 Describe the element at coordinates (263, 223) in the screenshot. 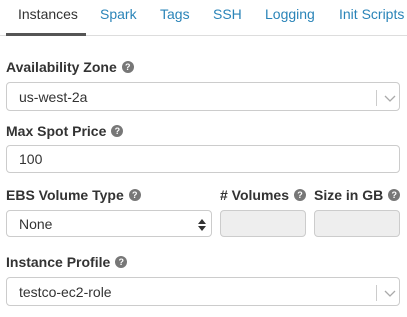

I see `num-volumes-input` at that location.